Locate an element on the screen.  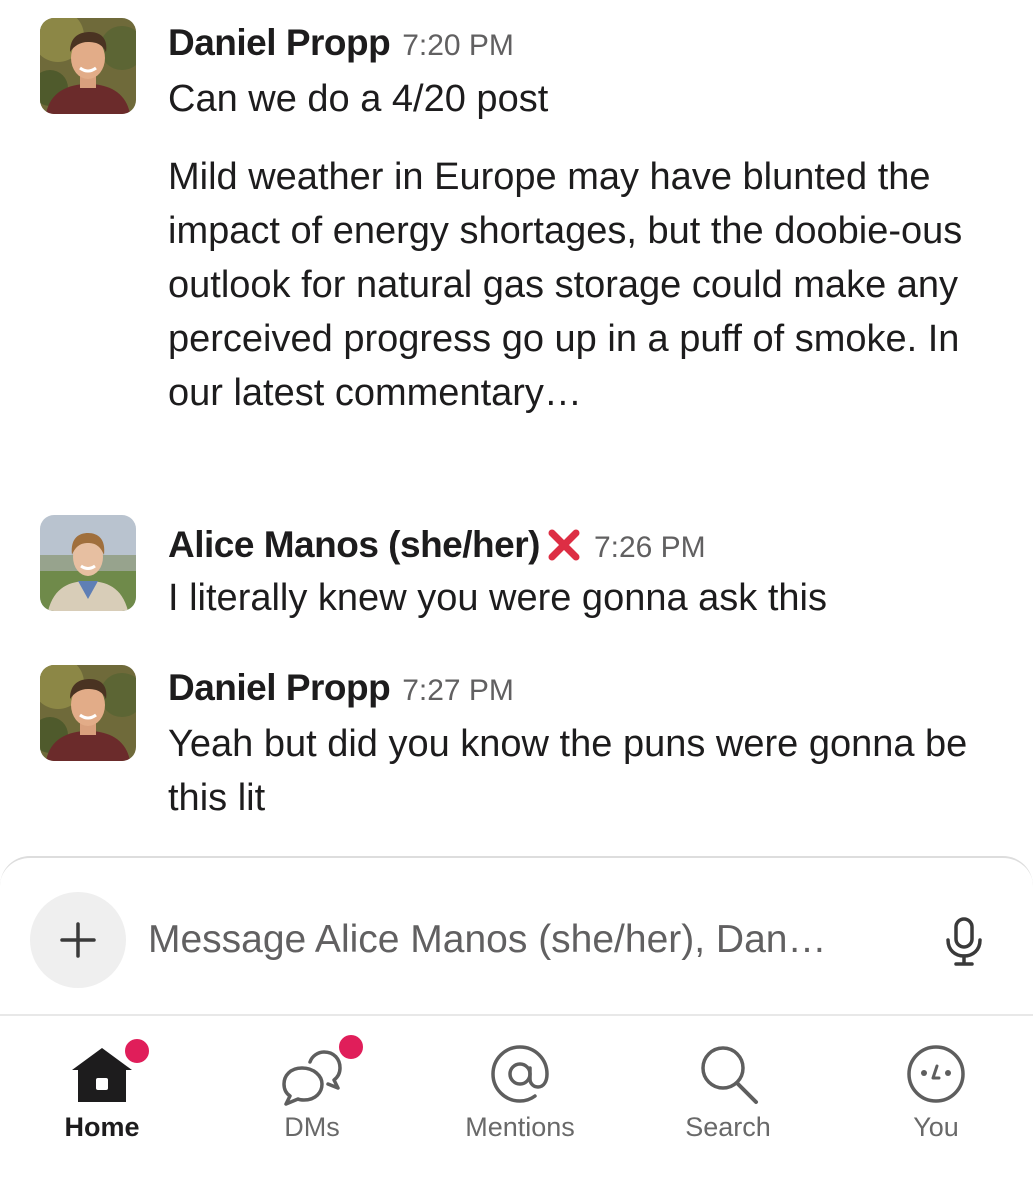
tab-dms: DMs is located at coordinates (312, 1108).